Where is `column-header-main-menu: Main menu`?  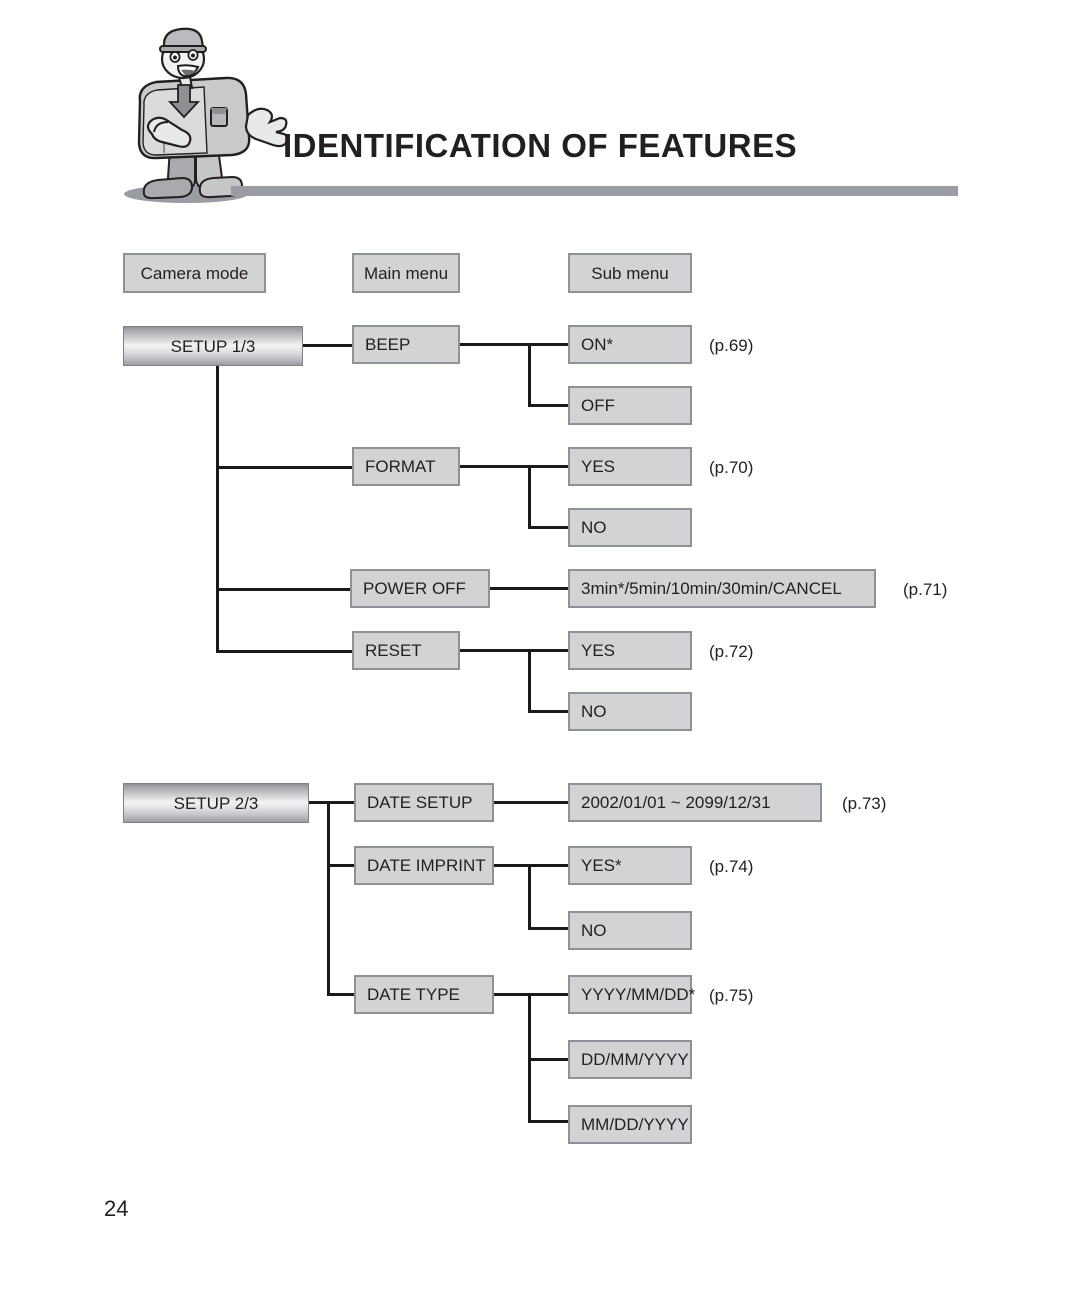
column-header-main-menu: Main menu is located at coordinates (406, 273).